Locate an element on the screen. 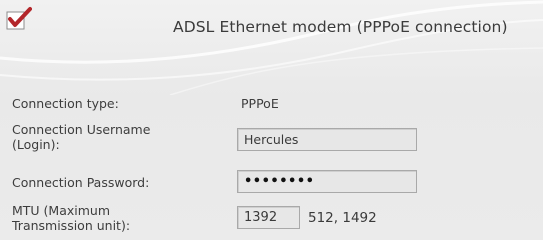 The width and height of the screenshot is (543, 240). mtu-range-hint: 512, 1492 is located at coordinates (342, 218).